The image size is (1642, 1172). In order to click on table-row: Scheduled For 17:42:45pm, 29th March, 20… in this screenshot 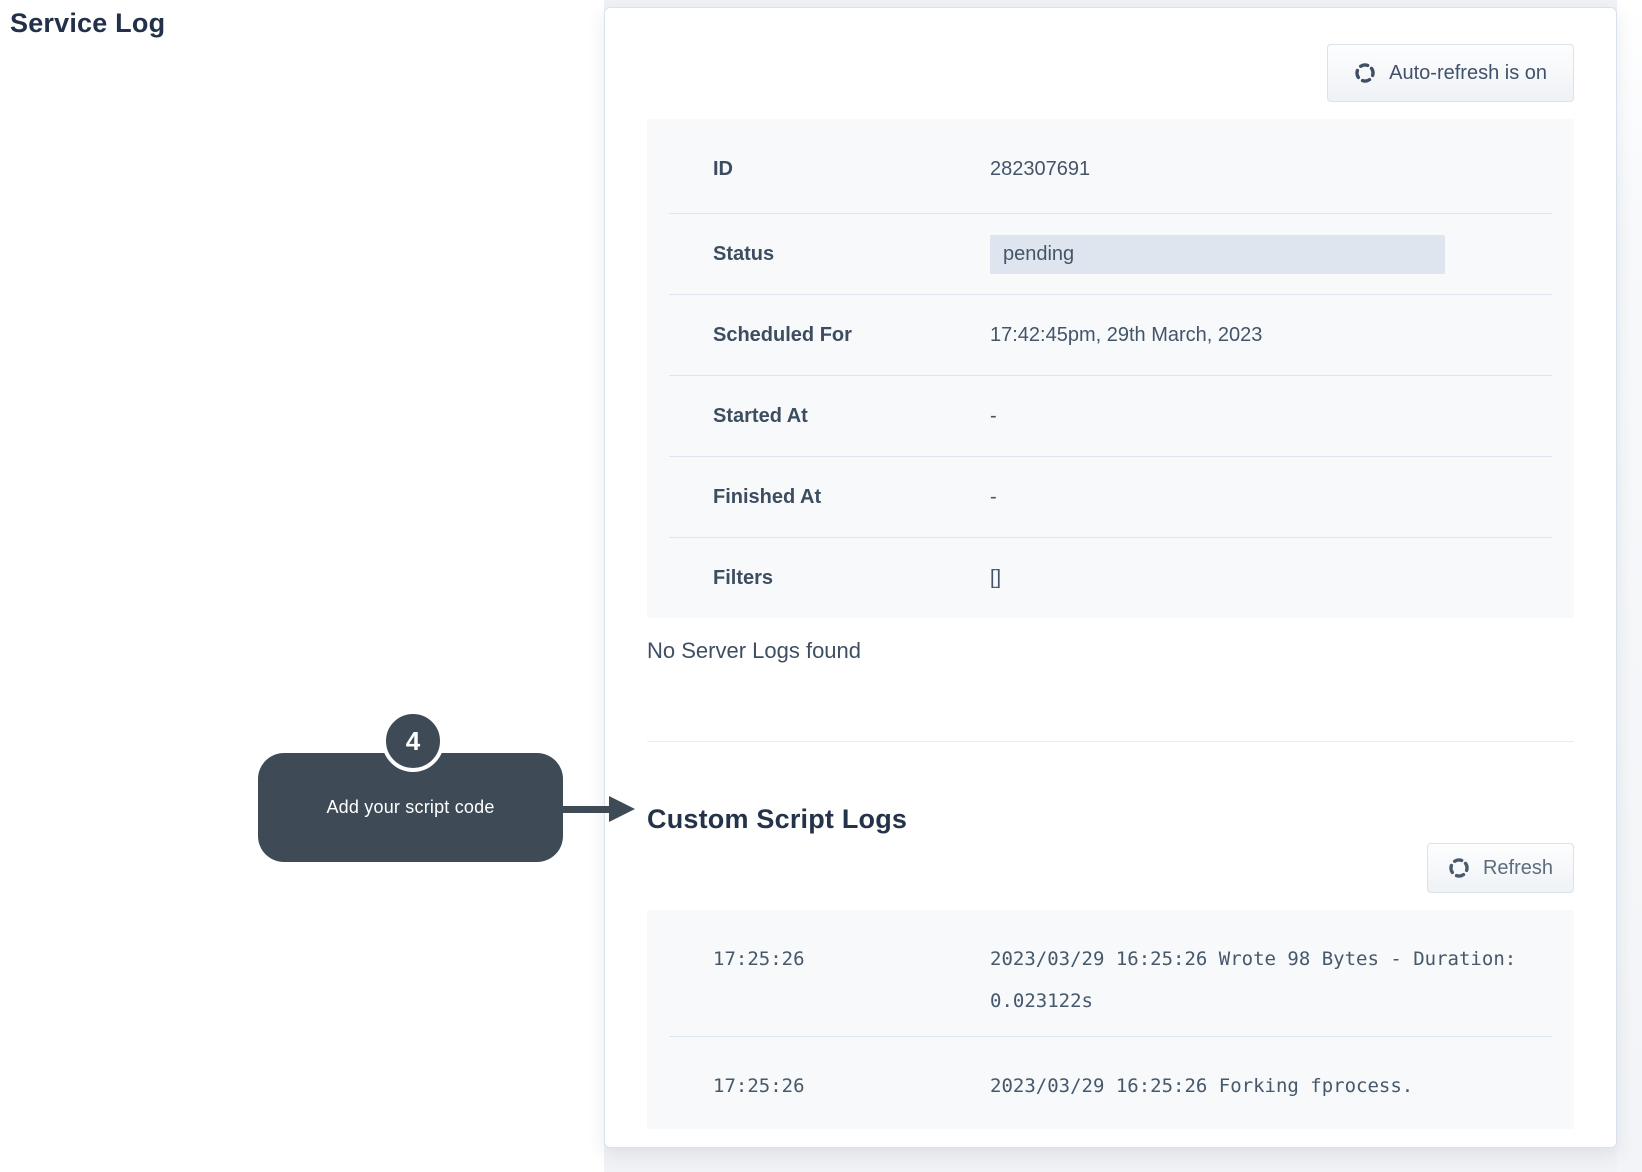, I will do `click(1110, 335)`.